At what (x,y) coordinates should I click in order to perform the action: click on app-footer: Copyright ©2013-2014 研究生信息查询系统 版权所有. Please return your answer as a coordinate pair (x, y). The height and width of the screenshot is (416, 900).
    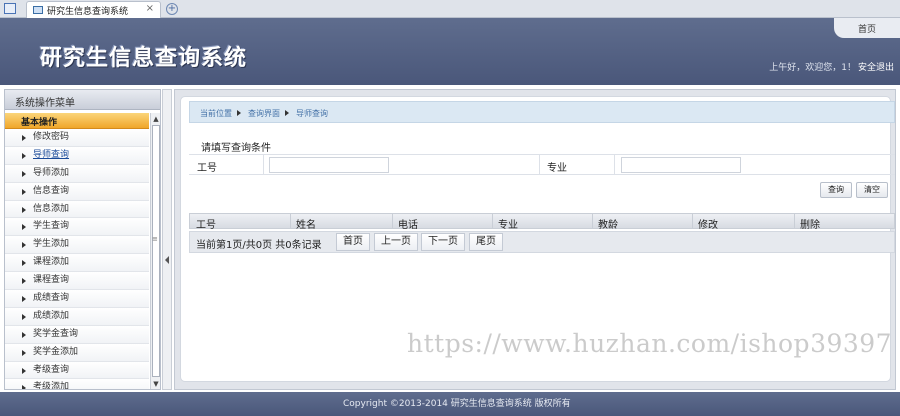
    Looking at the image, I should click on (450, 404).